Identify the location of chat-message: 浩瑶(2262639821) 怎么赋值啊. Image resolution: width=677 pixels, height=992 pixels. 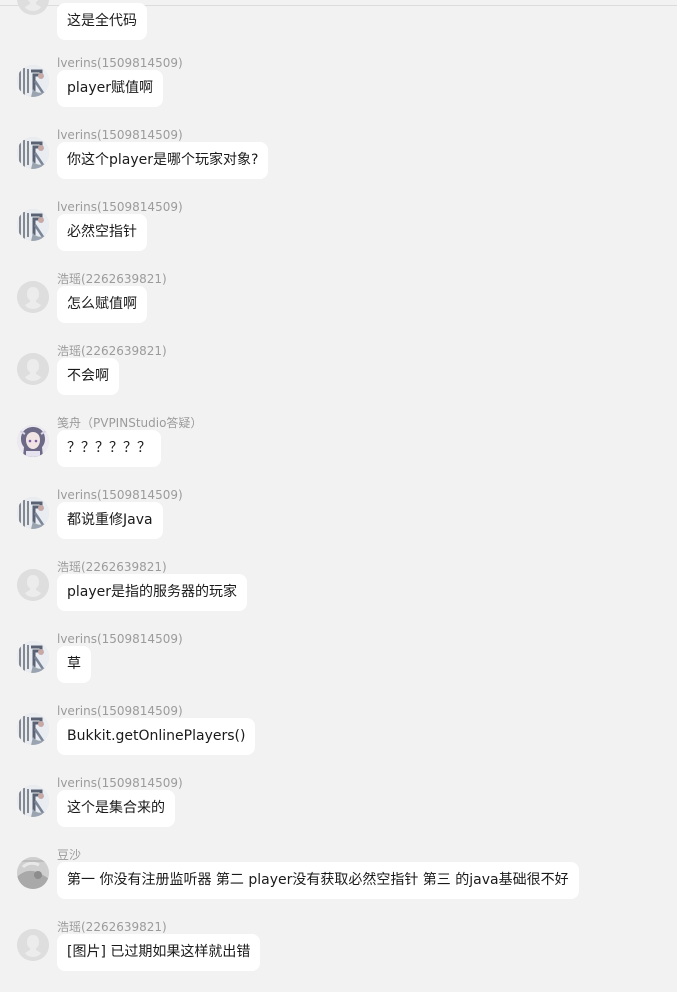
(338, 308).